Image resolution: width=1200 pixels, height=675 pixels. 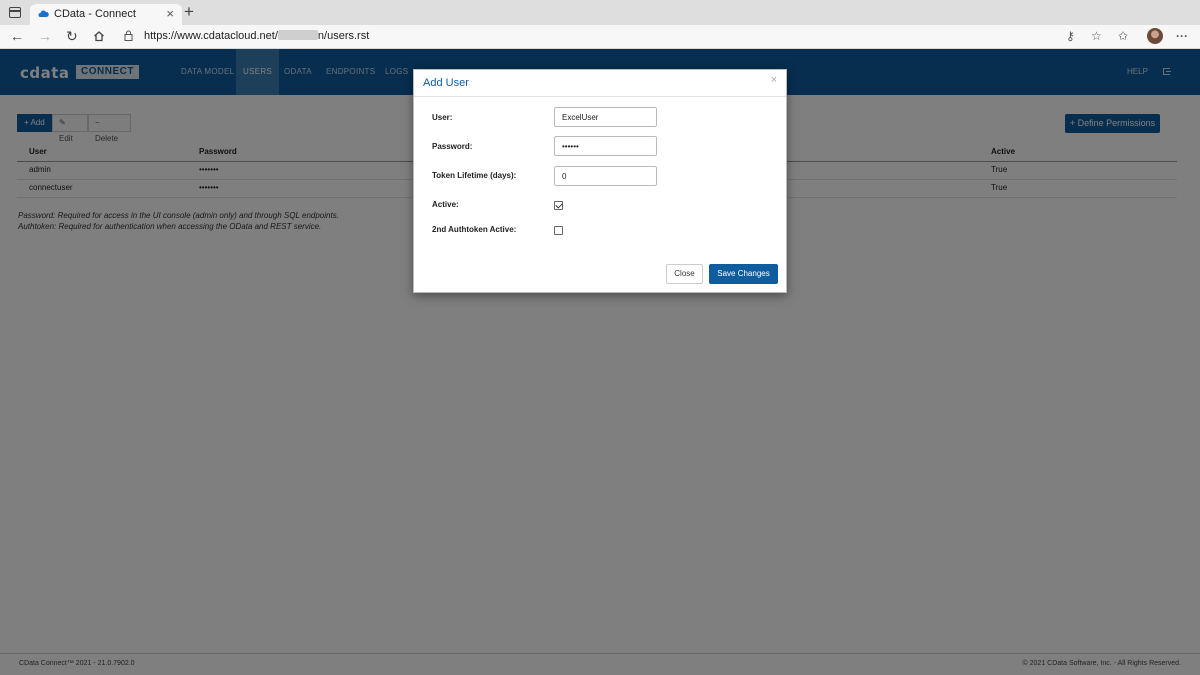 What do you see at coordinates (257, 36) in the screenshot?
I see `url-text: https://www.cdatacloud.net/n/users.rst` at bounding box center [257, 36].